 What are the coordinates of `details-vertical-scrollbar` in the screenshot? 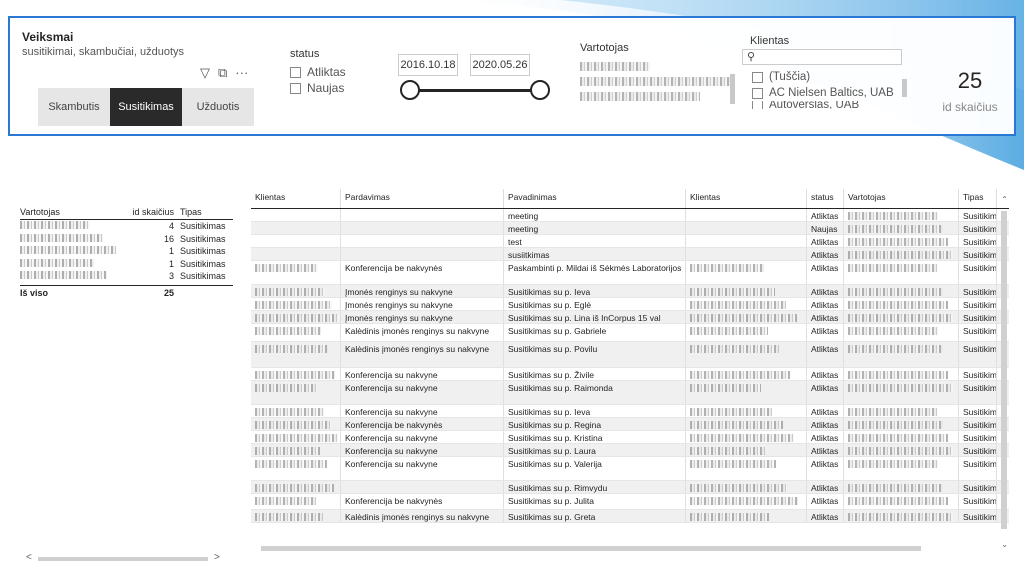 It's located at (1004, 370).